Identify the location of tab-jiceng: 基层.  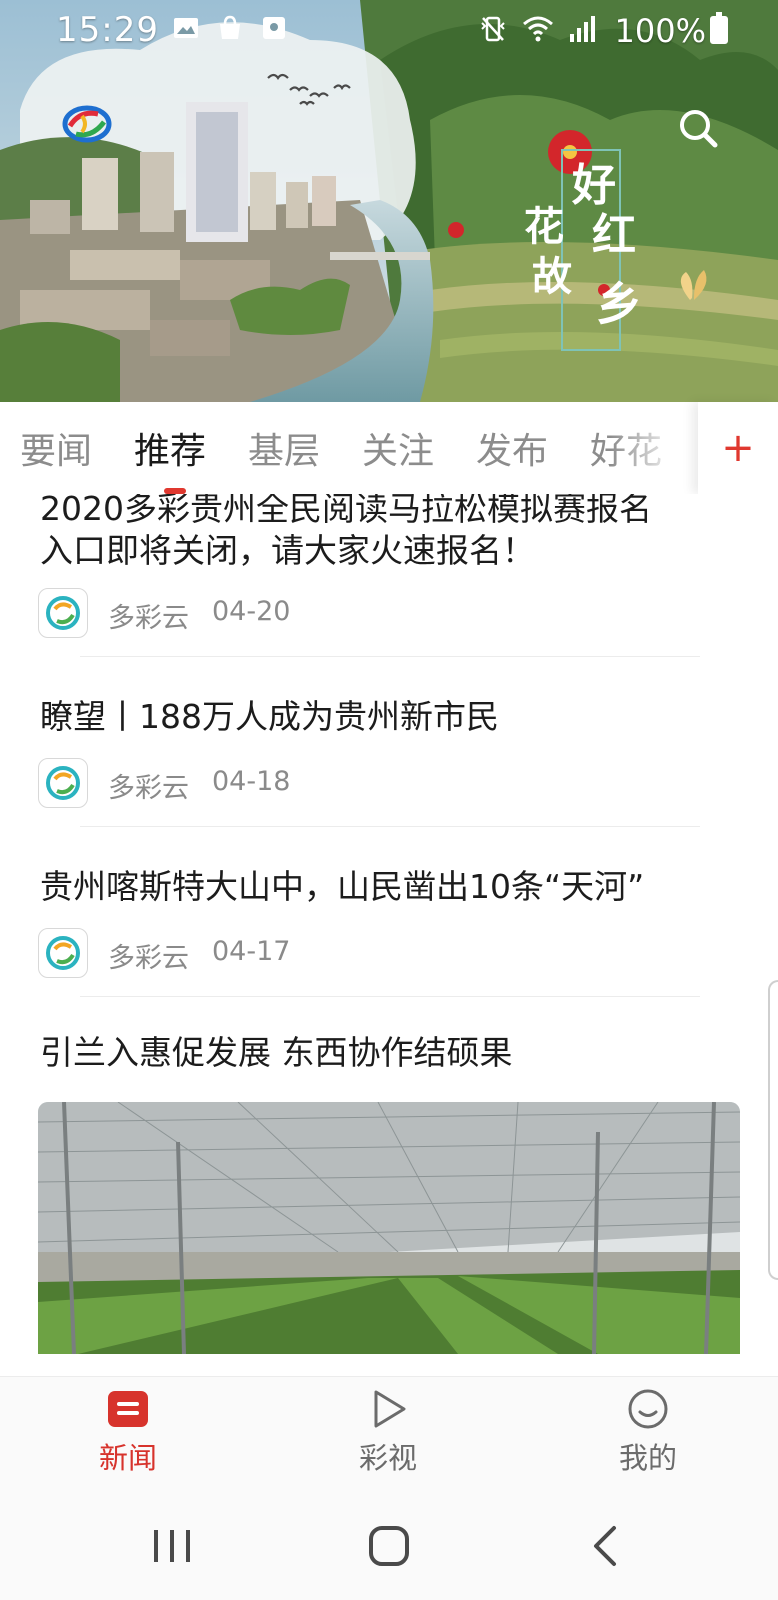
(284, 448).